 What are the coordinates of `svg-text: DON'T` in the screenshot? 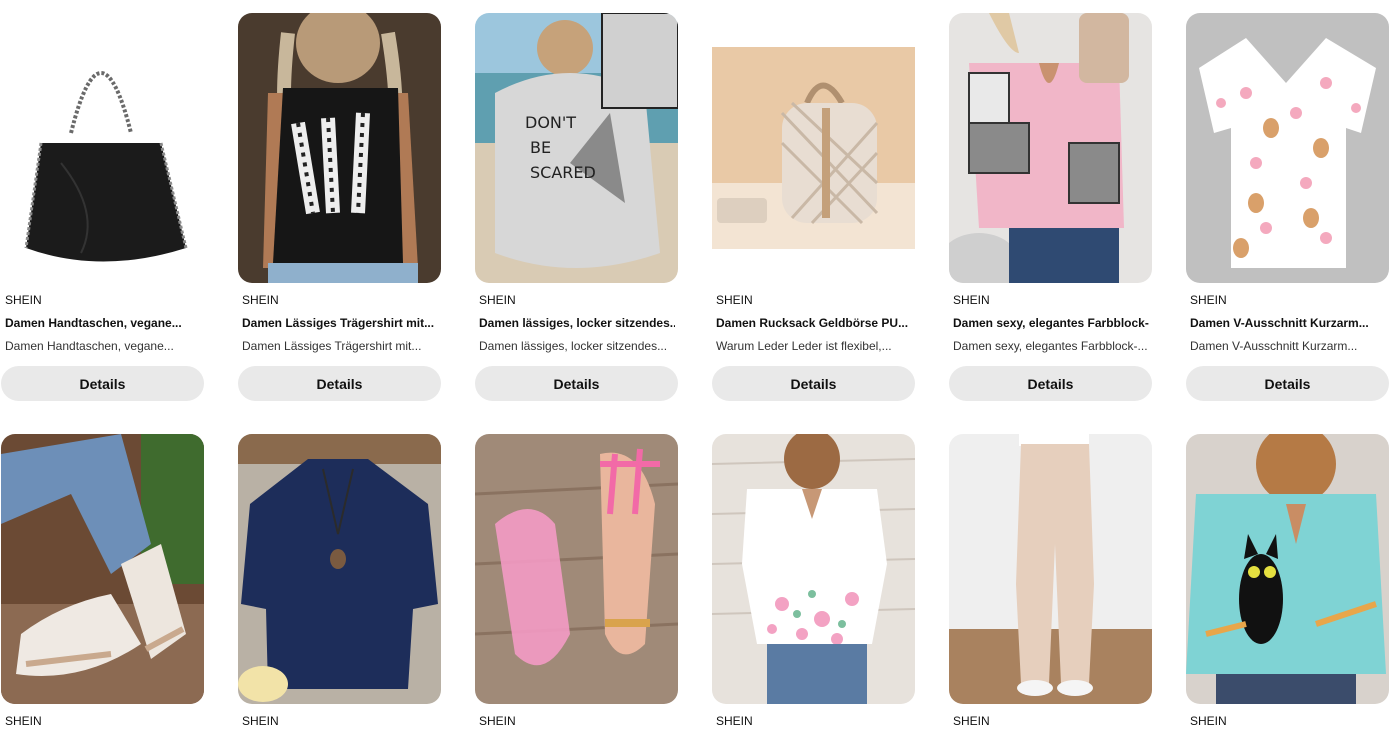 It's located at (550, 122).